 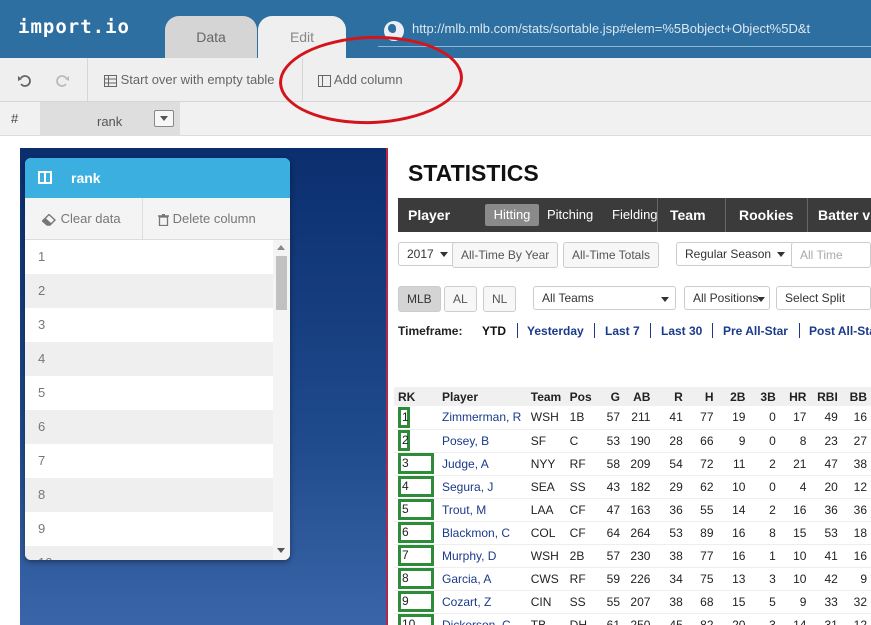 What do you see at coordinates (611, 255) in the screenshot?
I see `all-time-totals-button: All-Time Totals` at bounding box center [611, 255].